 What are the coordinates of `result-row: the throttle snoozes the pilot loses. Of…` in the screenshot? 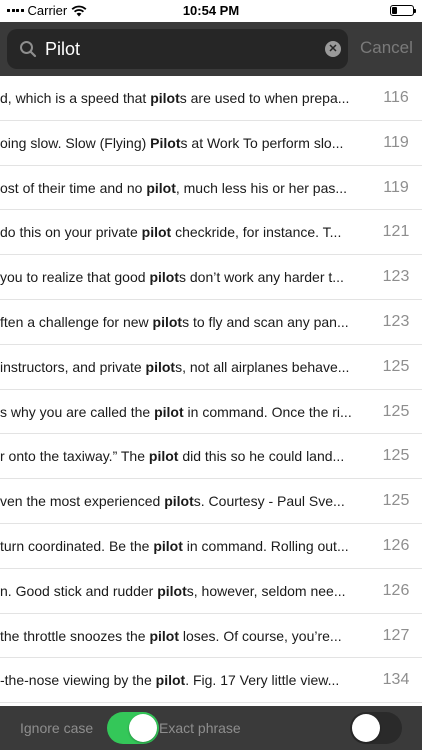 It's located at (211, 636).